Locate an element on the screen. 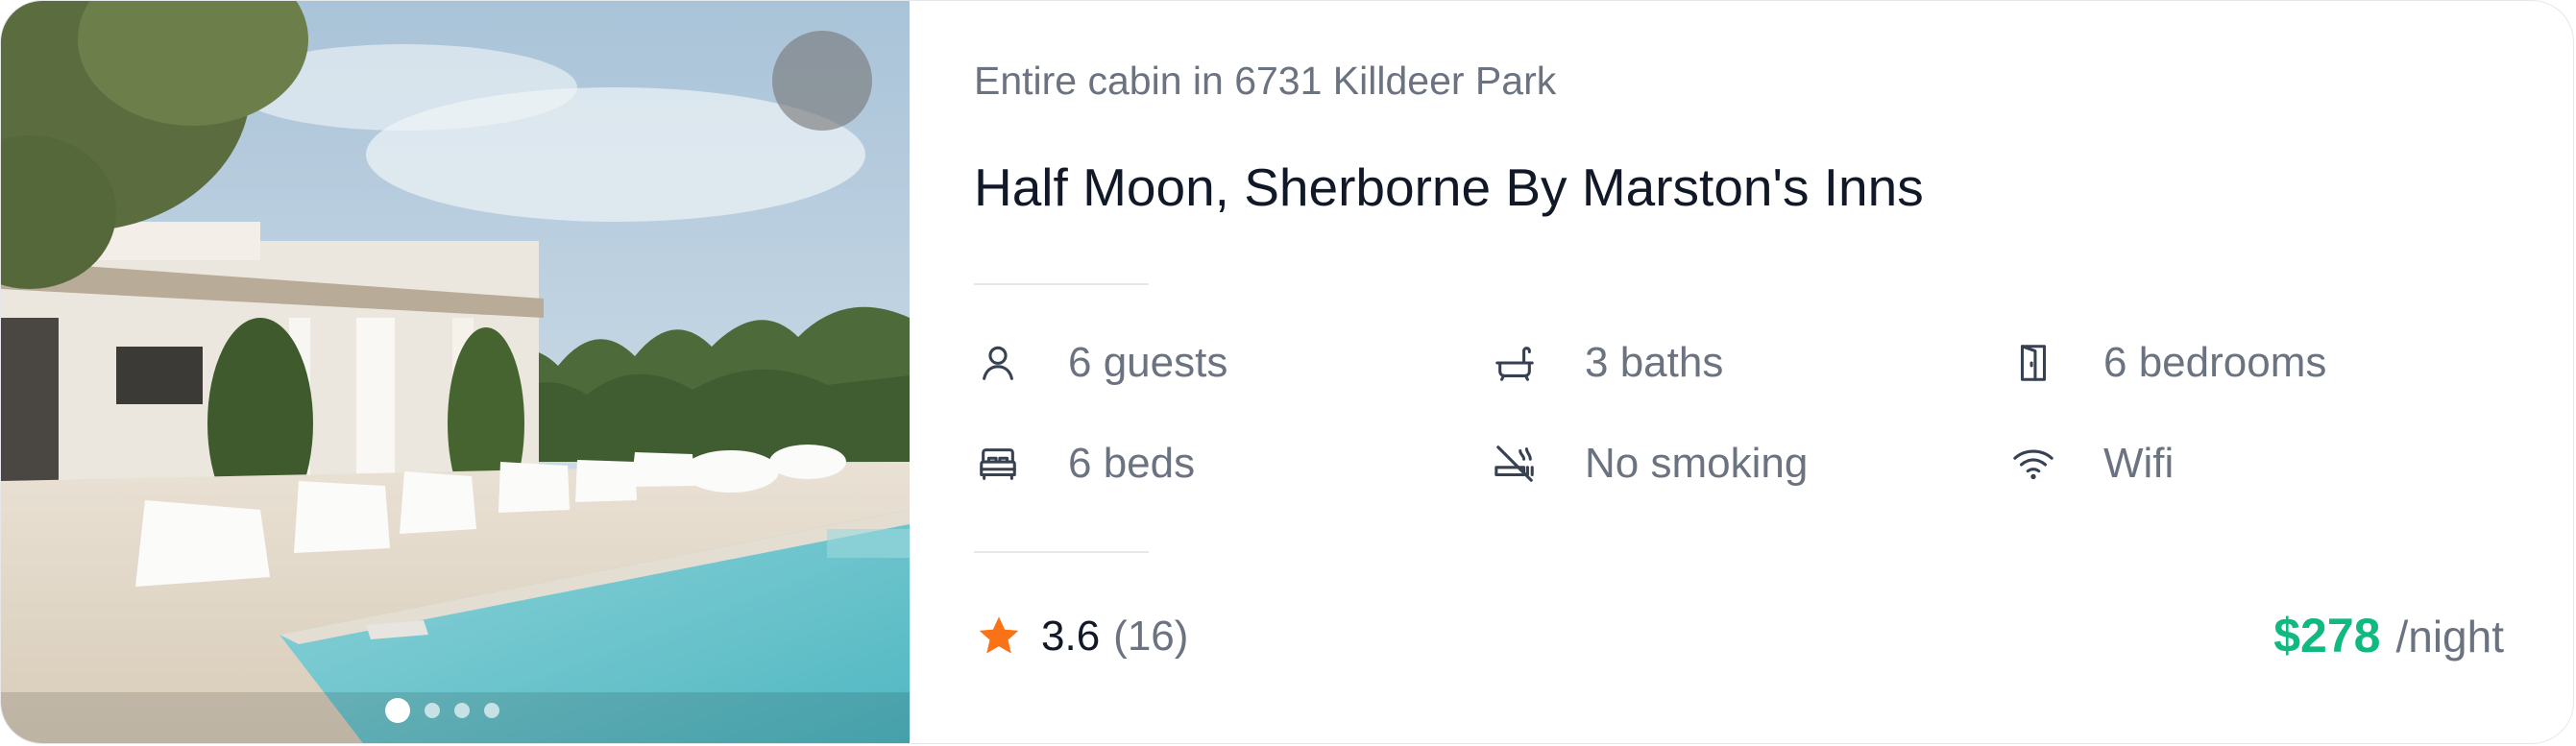 The image size is (2576, 746). heart-icon is located at coordinates (841, 387).